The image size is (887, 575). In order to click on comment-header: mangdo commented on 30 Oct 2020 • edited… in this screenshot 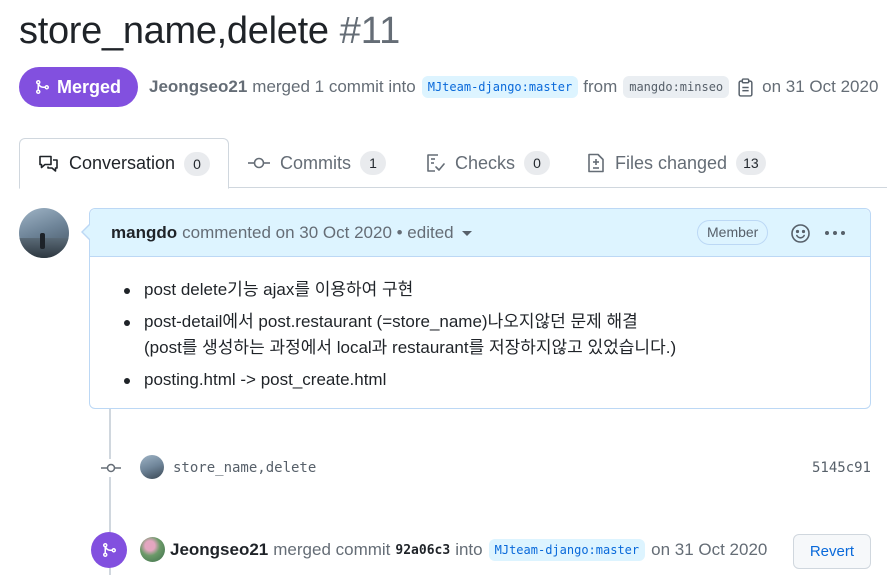, I will do `click(480, 233)`.